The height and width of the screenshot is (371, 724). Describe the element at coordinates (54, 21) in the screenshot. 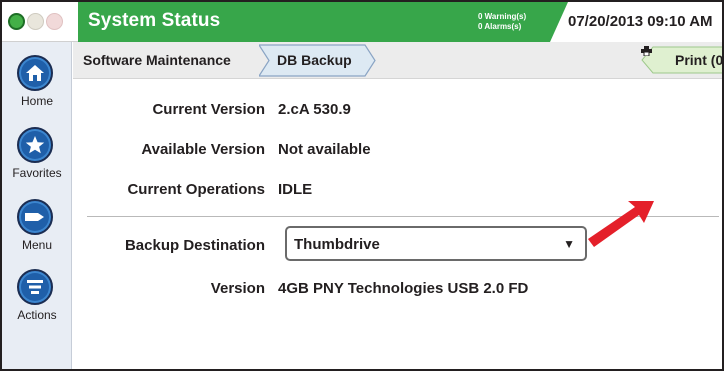

I see `red-status-light-icon` at that location.